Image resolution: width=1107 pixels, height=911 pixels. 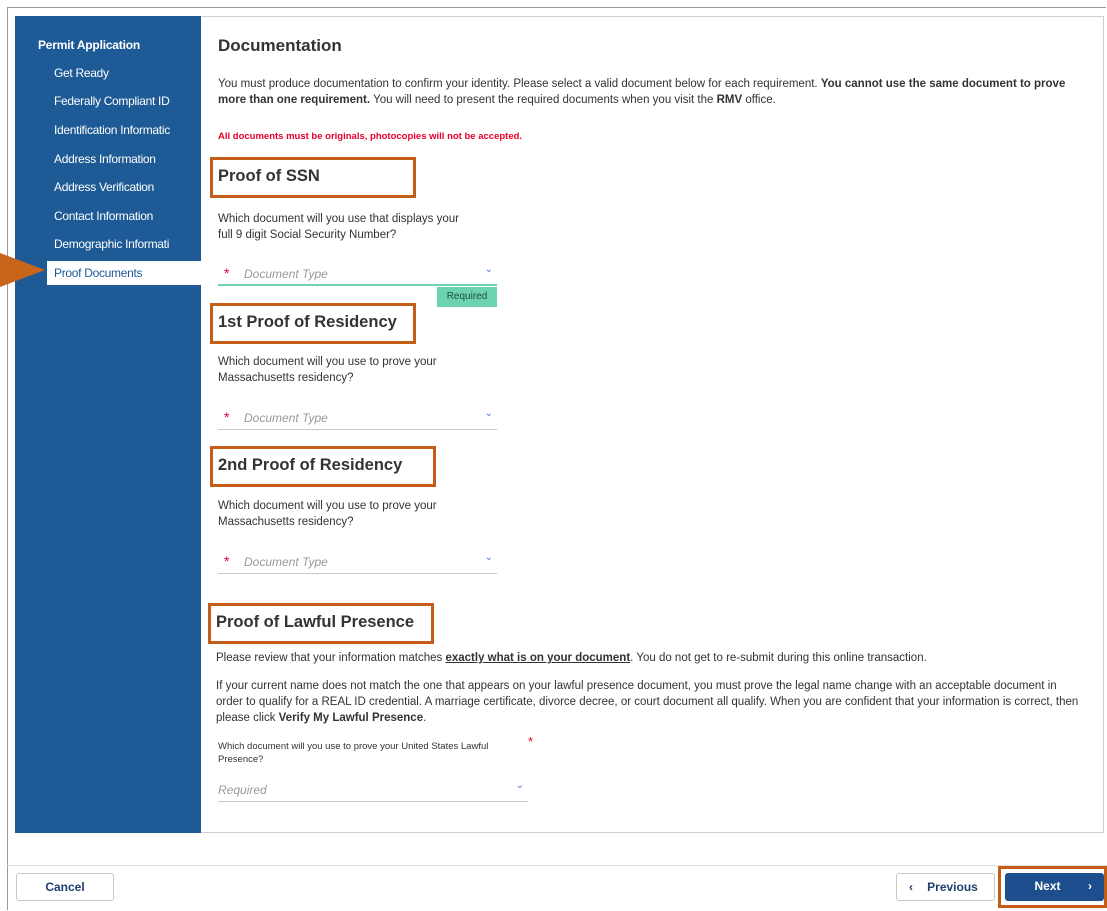 I want to click on page-title: Documentation, so click(x=280, y=45).